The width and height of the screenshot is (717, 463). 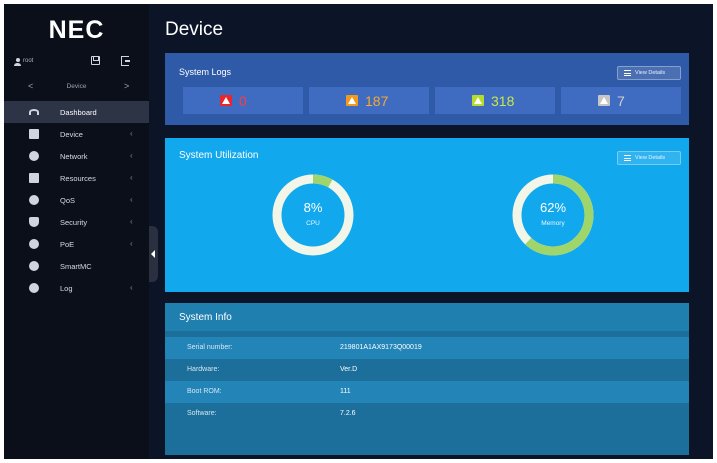 I want to click on sidebar-item-label: Security, so click(x=74, y=222).